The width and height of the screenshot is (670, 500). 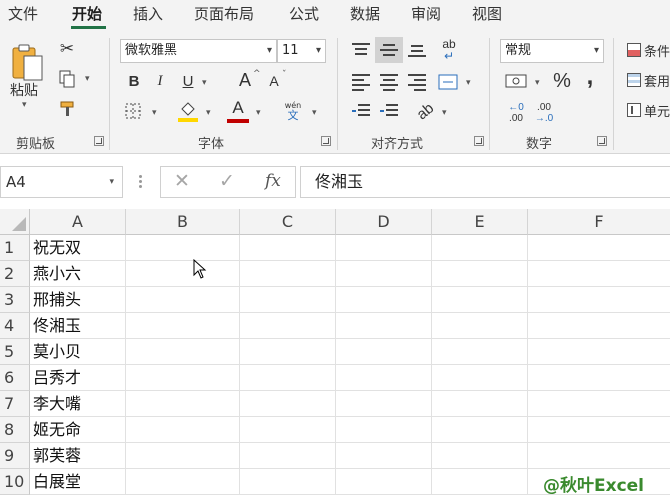 I want to click on paste-label: 粘贴, so click(x=24, y=90).